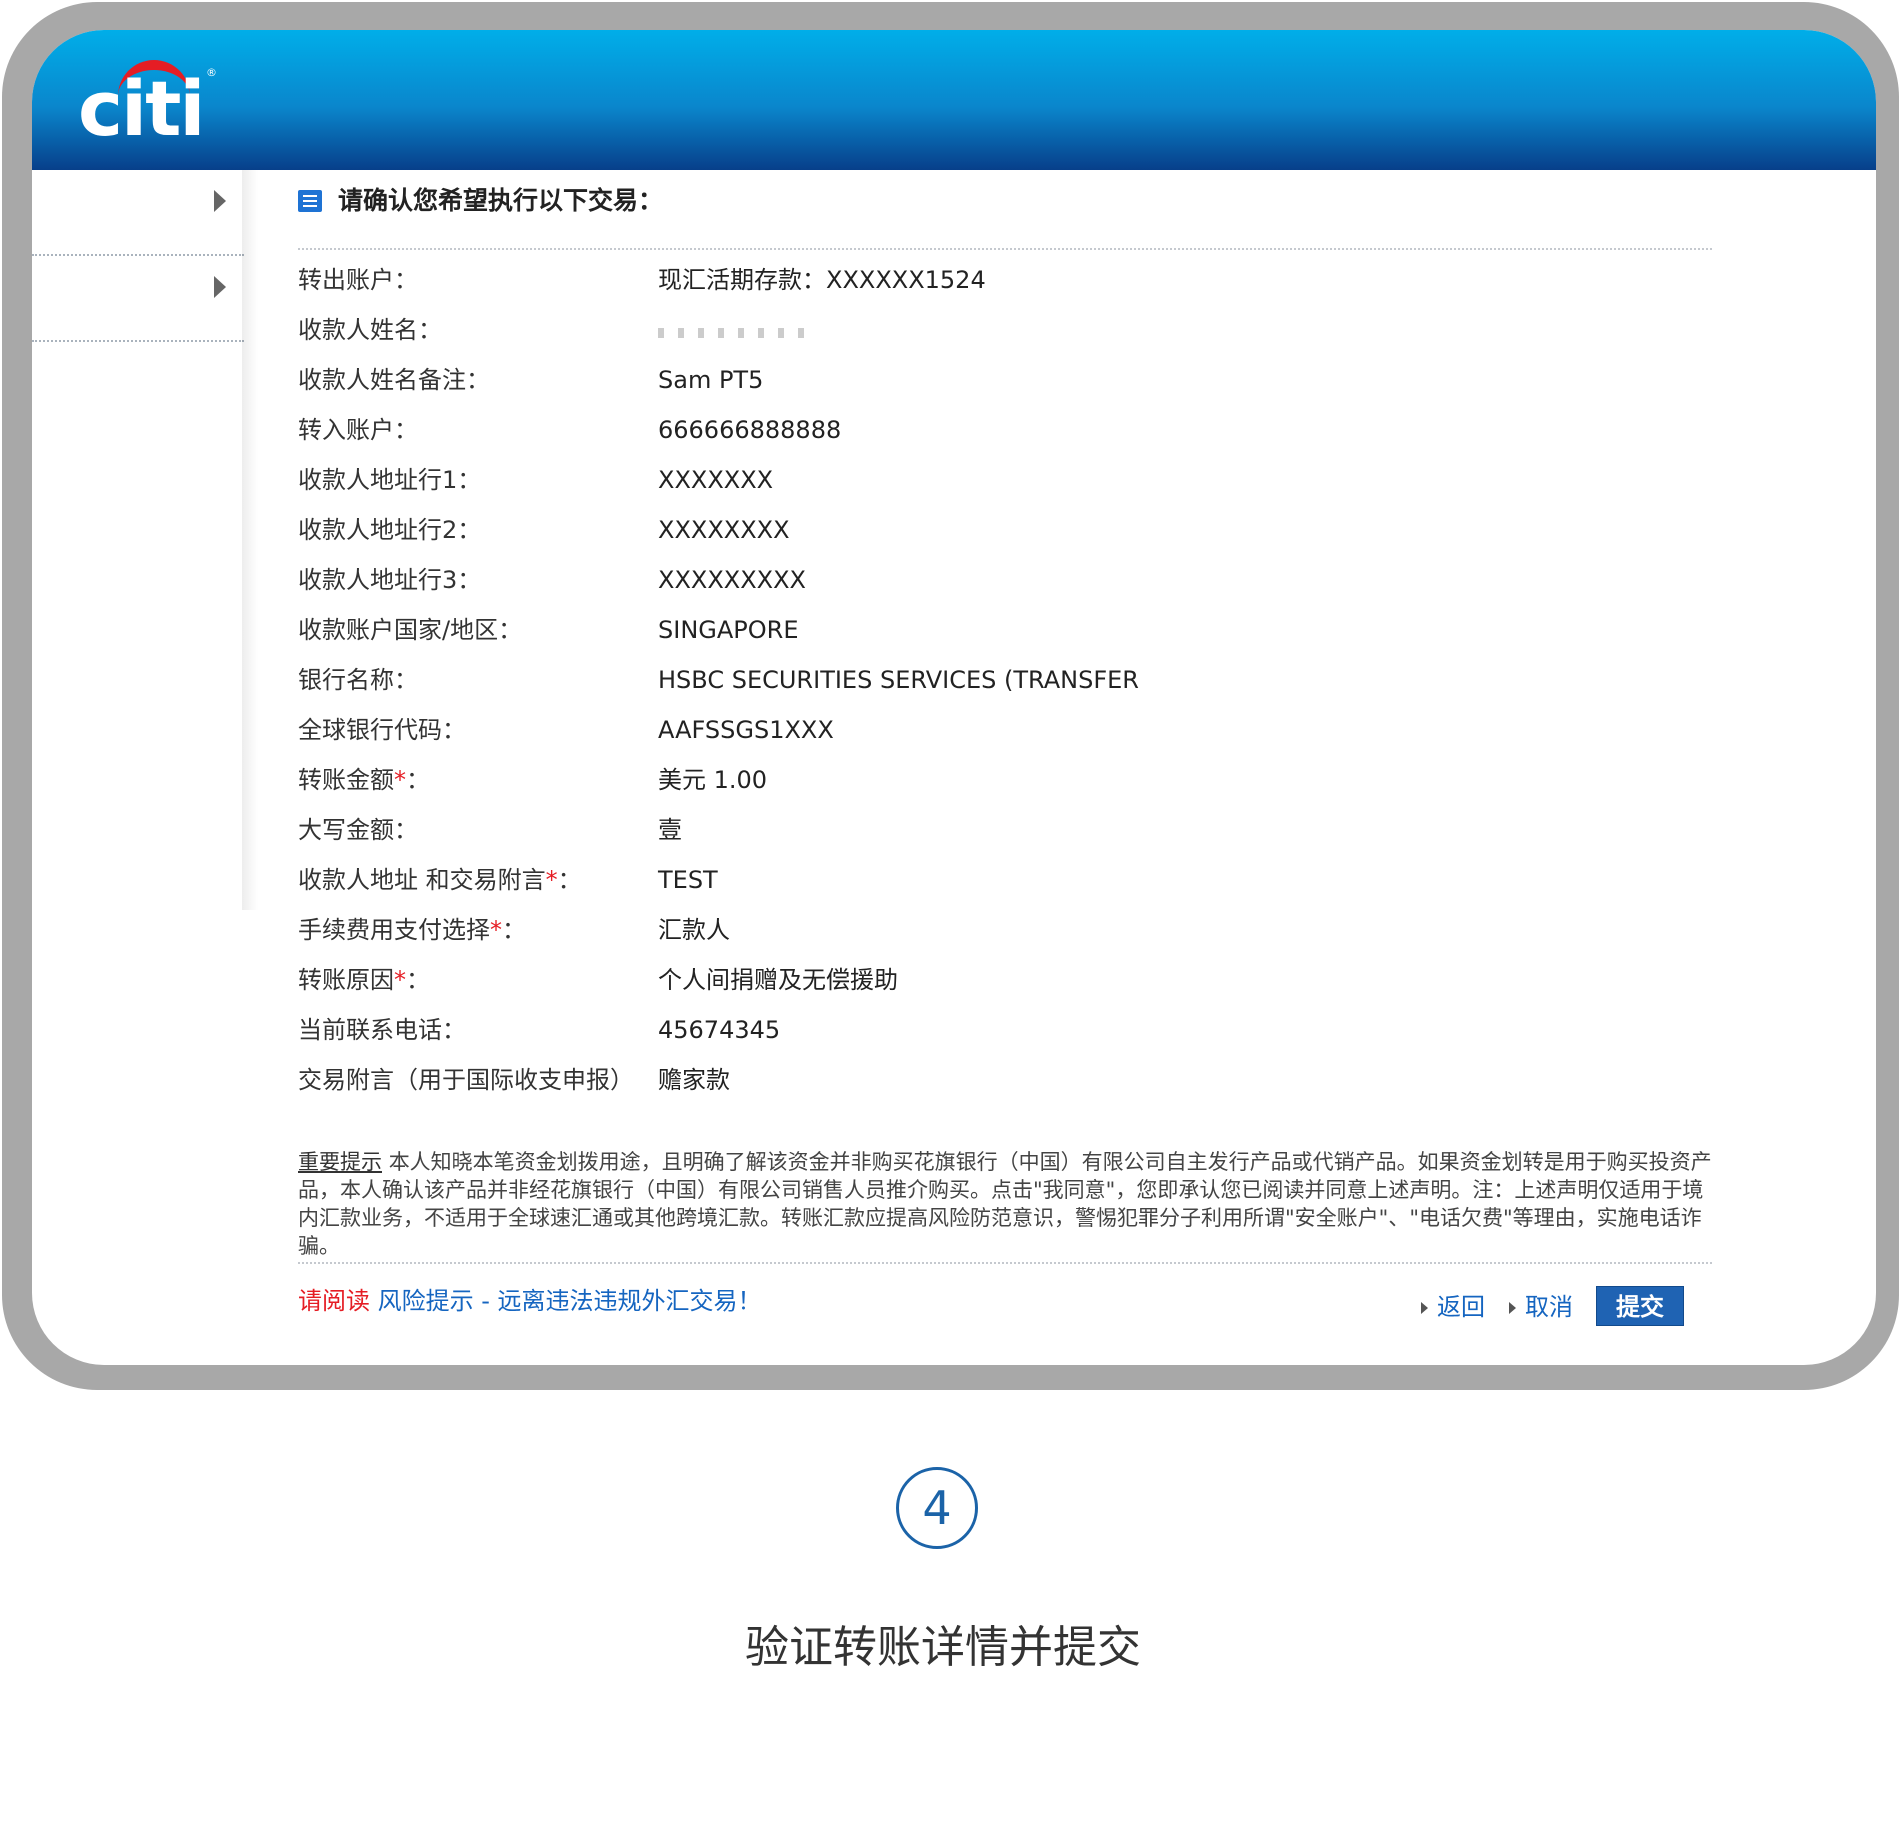 Image resolution: width=1902 pixels, height=1840 pixels. I want to click on detail-value: XXXXXXXX, so click(724, 530).